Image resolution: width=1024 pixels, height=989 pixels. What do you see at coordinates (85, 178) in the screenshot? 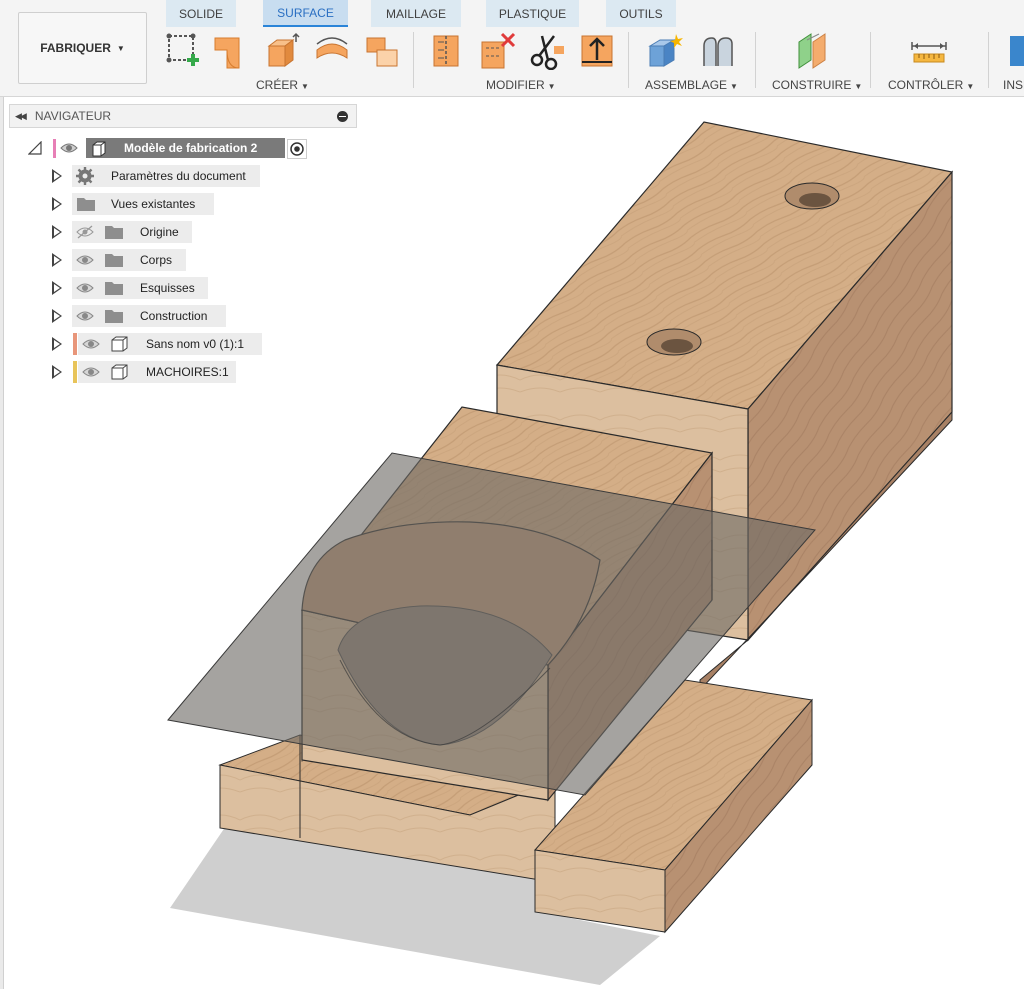
I see `gear-icon` at bounding box center [85, 178].